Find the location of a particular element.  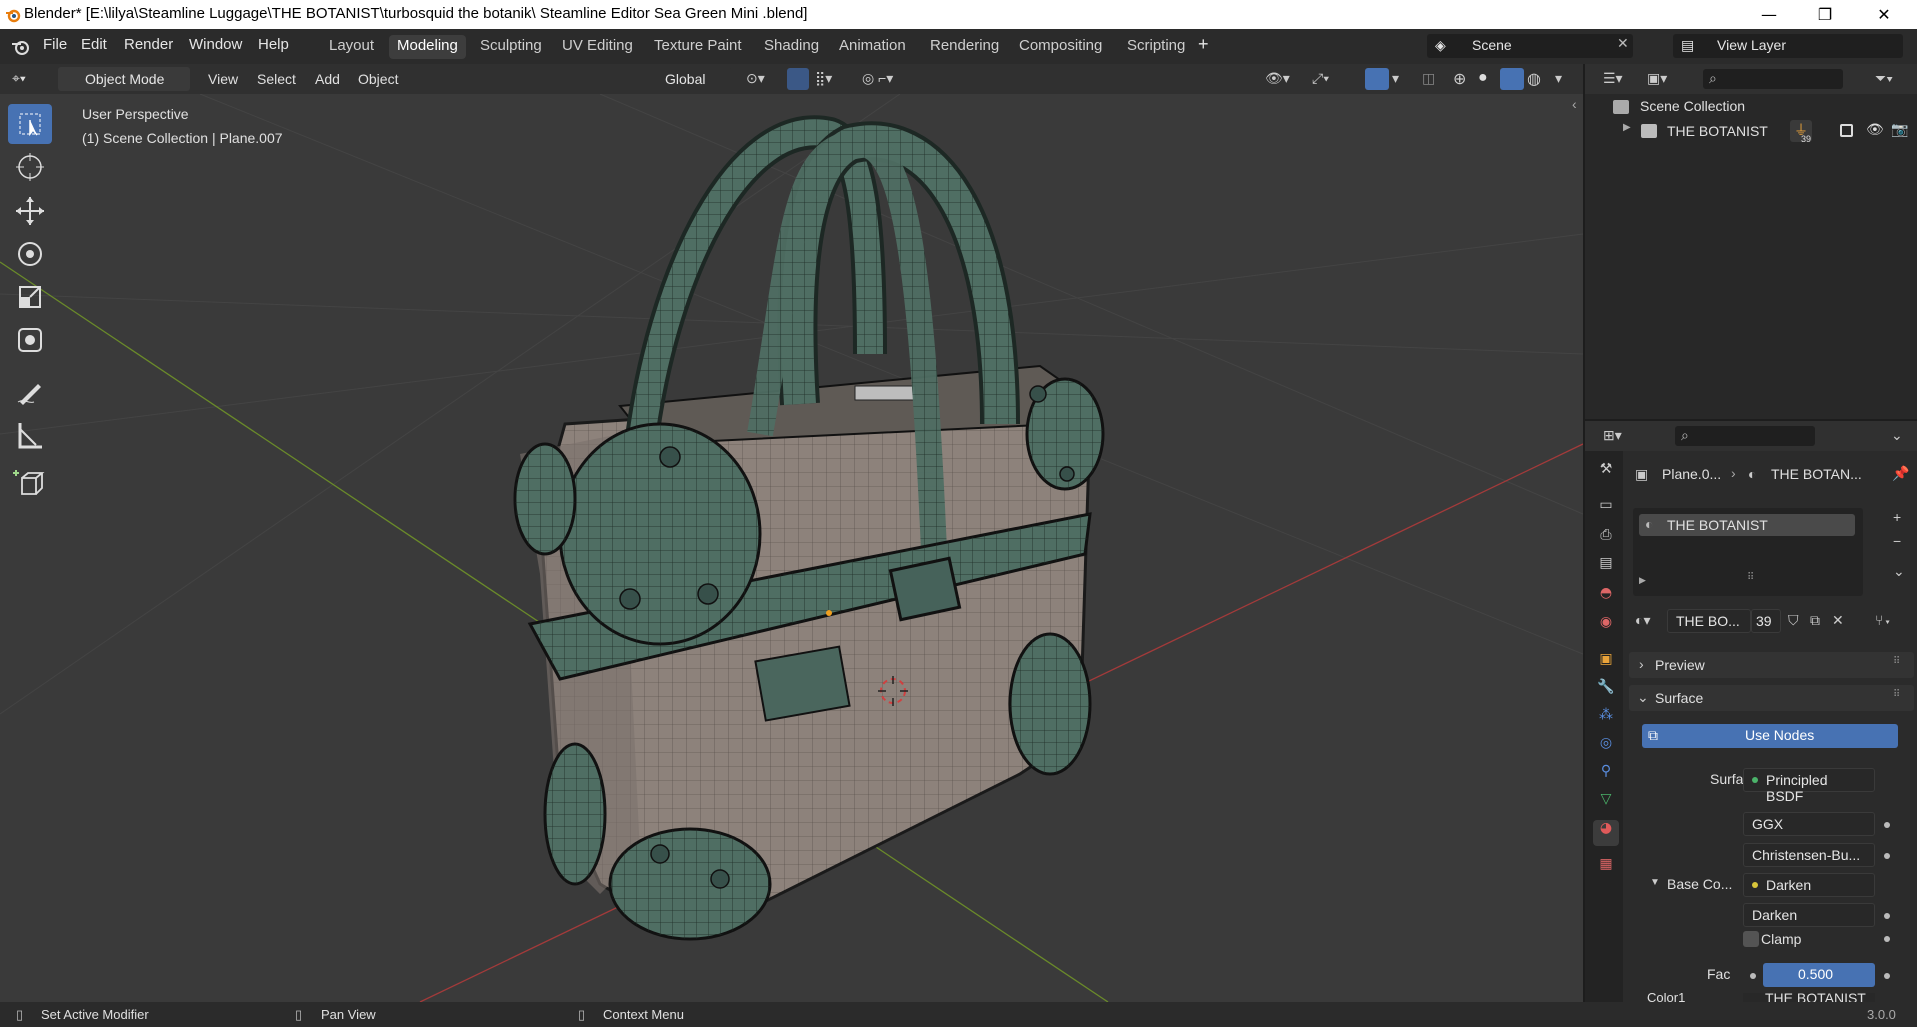

material-shading-icon is located at coordinates (1512, 79).